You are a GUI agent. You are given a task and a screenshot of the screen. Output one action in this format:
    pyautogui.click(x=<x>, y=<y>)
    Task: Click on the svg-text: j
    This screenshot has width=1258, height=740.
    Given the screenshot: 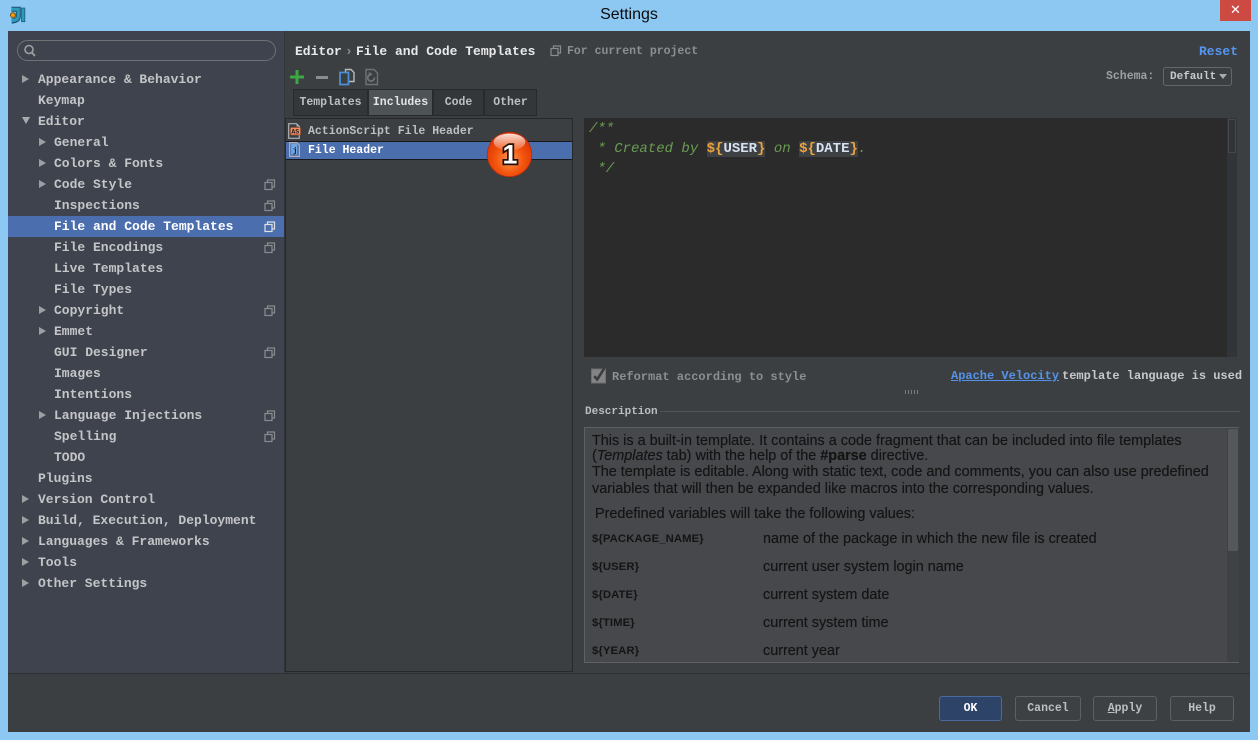 What is the action you would take?
    pyautogui.click(x=295, y=151)
    